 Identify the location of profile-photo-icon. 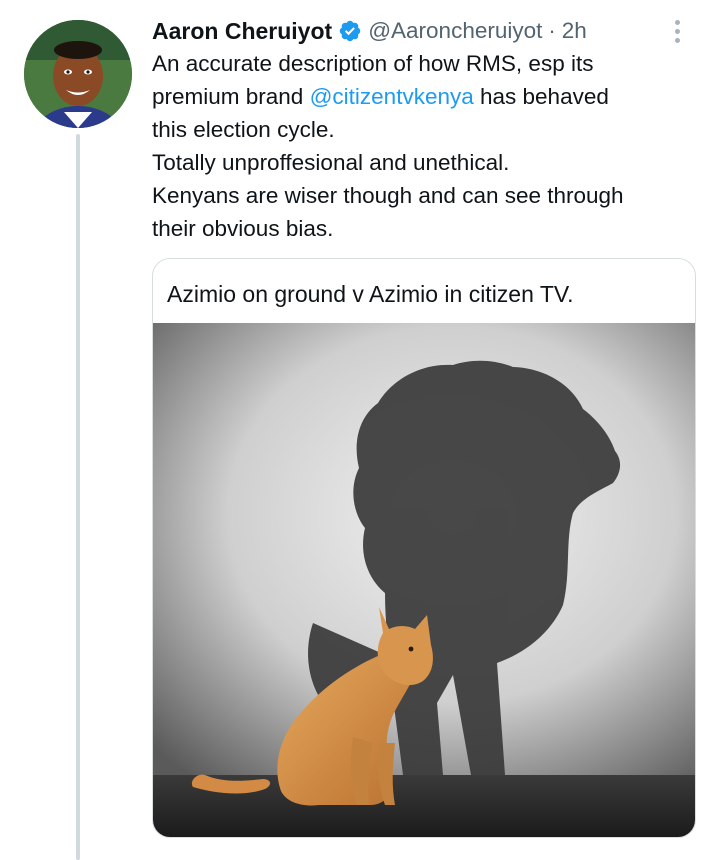
(78, 74).